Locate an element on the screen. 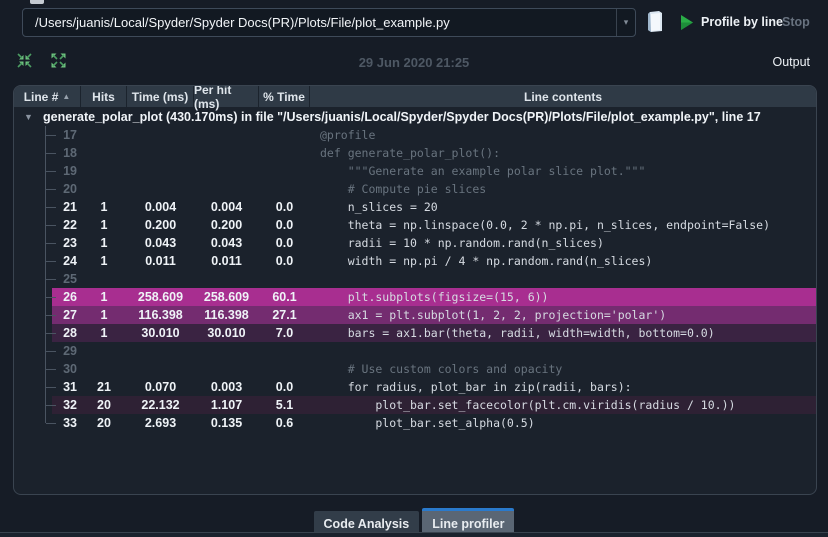 This screenshot has height=537, width=828. time-ms-cell: 30.010 is located at coordinates (160, 333).